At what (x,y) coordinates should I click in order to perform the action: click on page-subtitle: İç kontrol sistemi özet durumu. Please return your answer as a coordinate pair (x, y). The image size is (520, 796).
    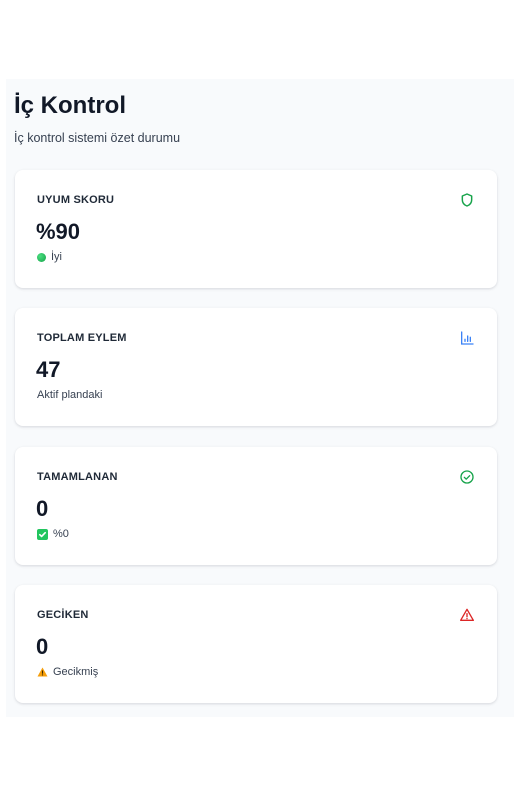
    Looking at the image, I should click on (97, 138).